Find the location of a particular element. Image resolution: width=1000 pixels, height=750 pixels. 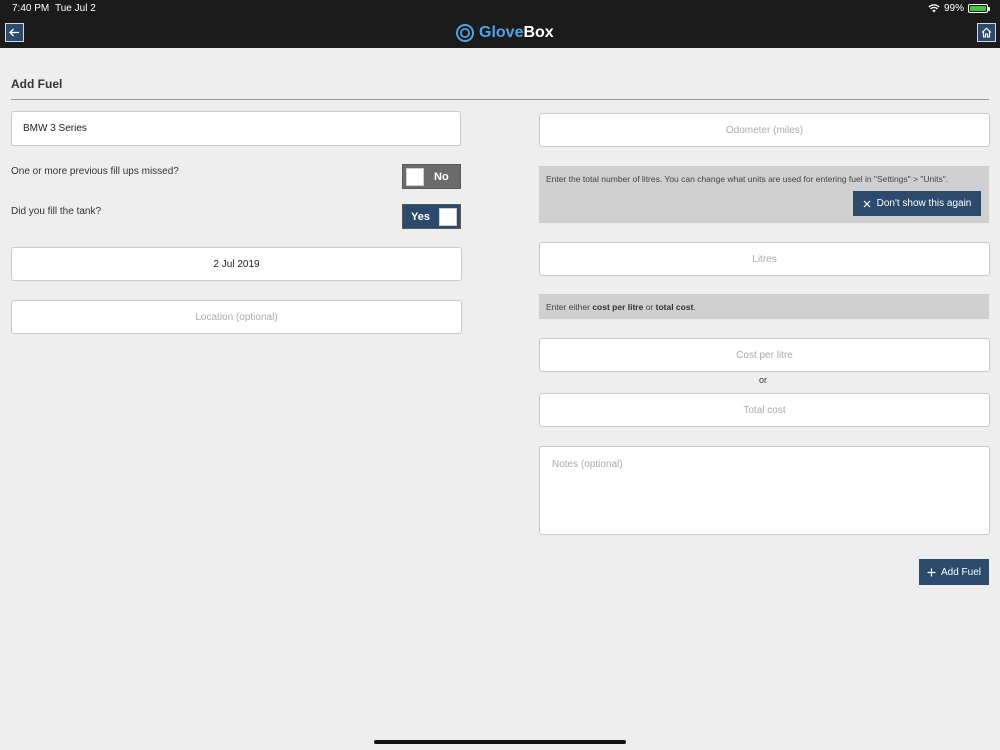

home-indicator is located at coordinates (500, 742).